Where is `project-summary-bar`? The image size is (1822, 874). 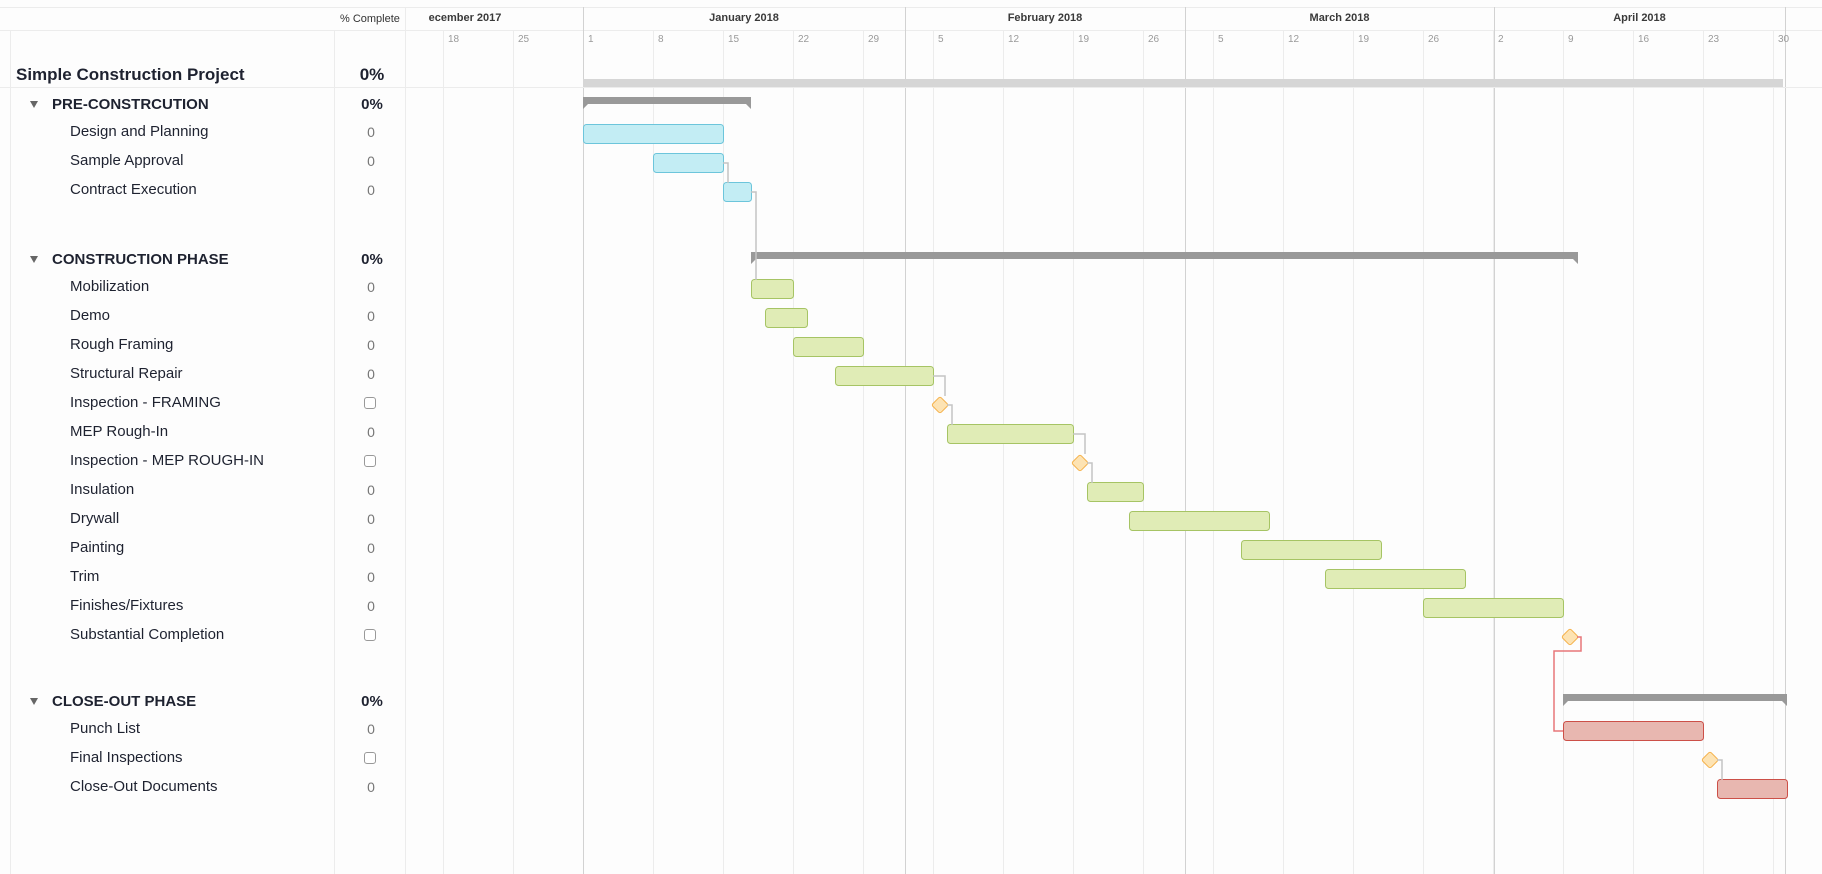 project-summary-bar is located at coordinates (1183, 83).